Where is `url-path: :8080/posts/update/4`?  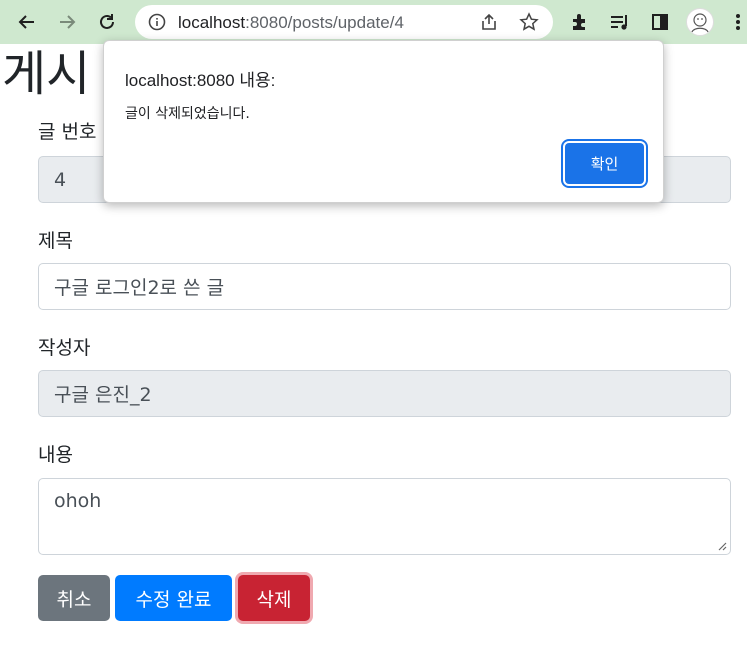
url-path: :8080/posts/update/4 is located at coordinates (324, 22).